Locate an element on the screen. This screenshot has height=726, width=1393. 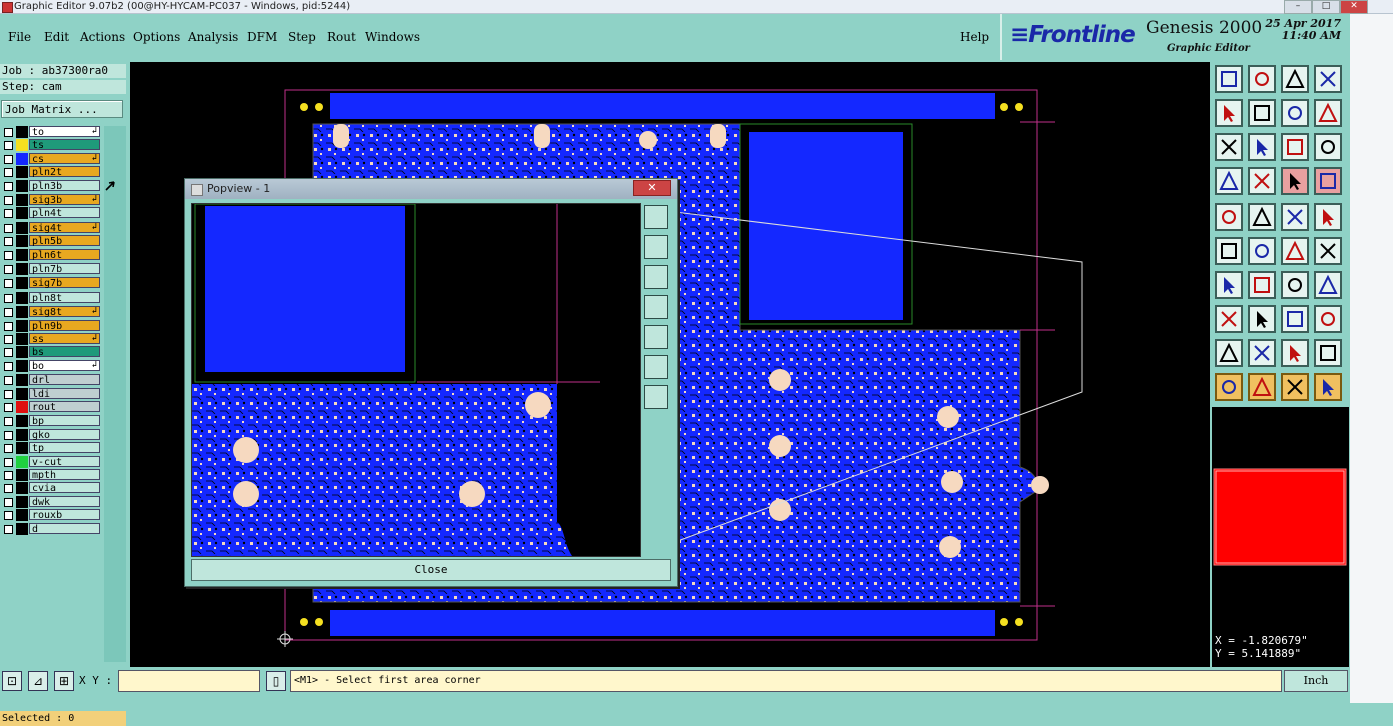
layer-row: pln2t is located at coordinates (51, 172).